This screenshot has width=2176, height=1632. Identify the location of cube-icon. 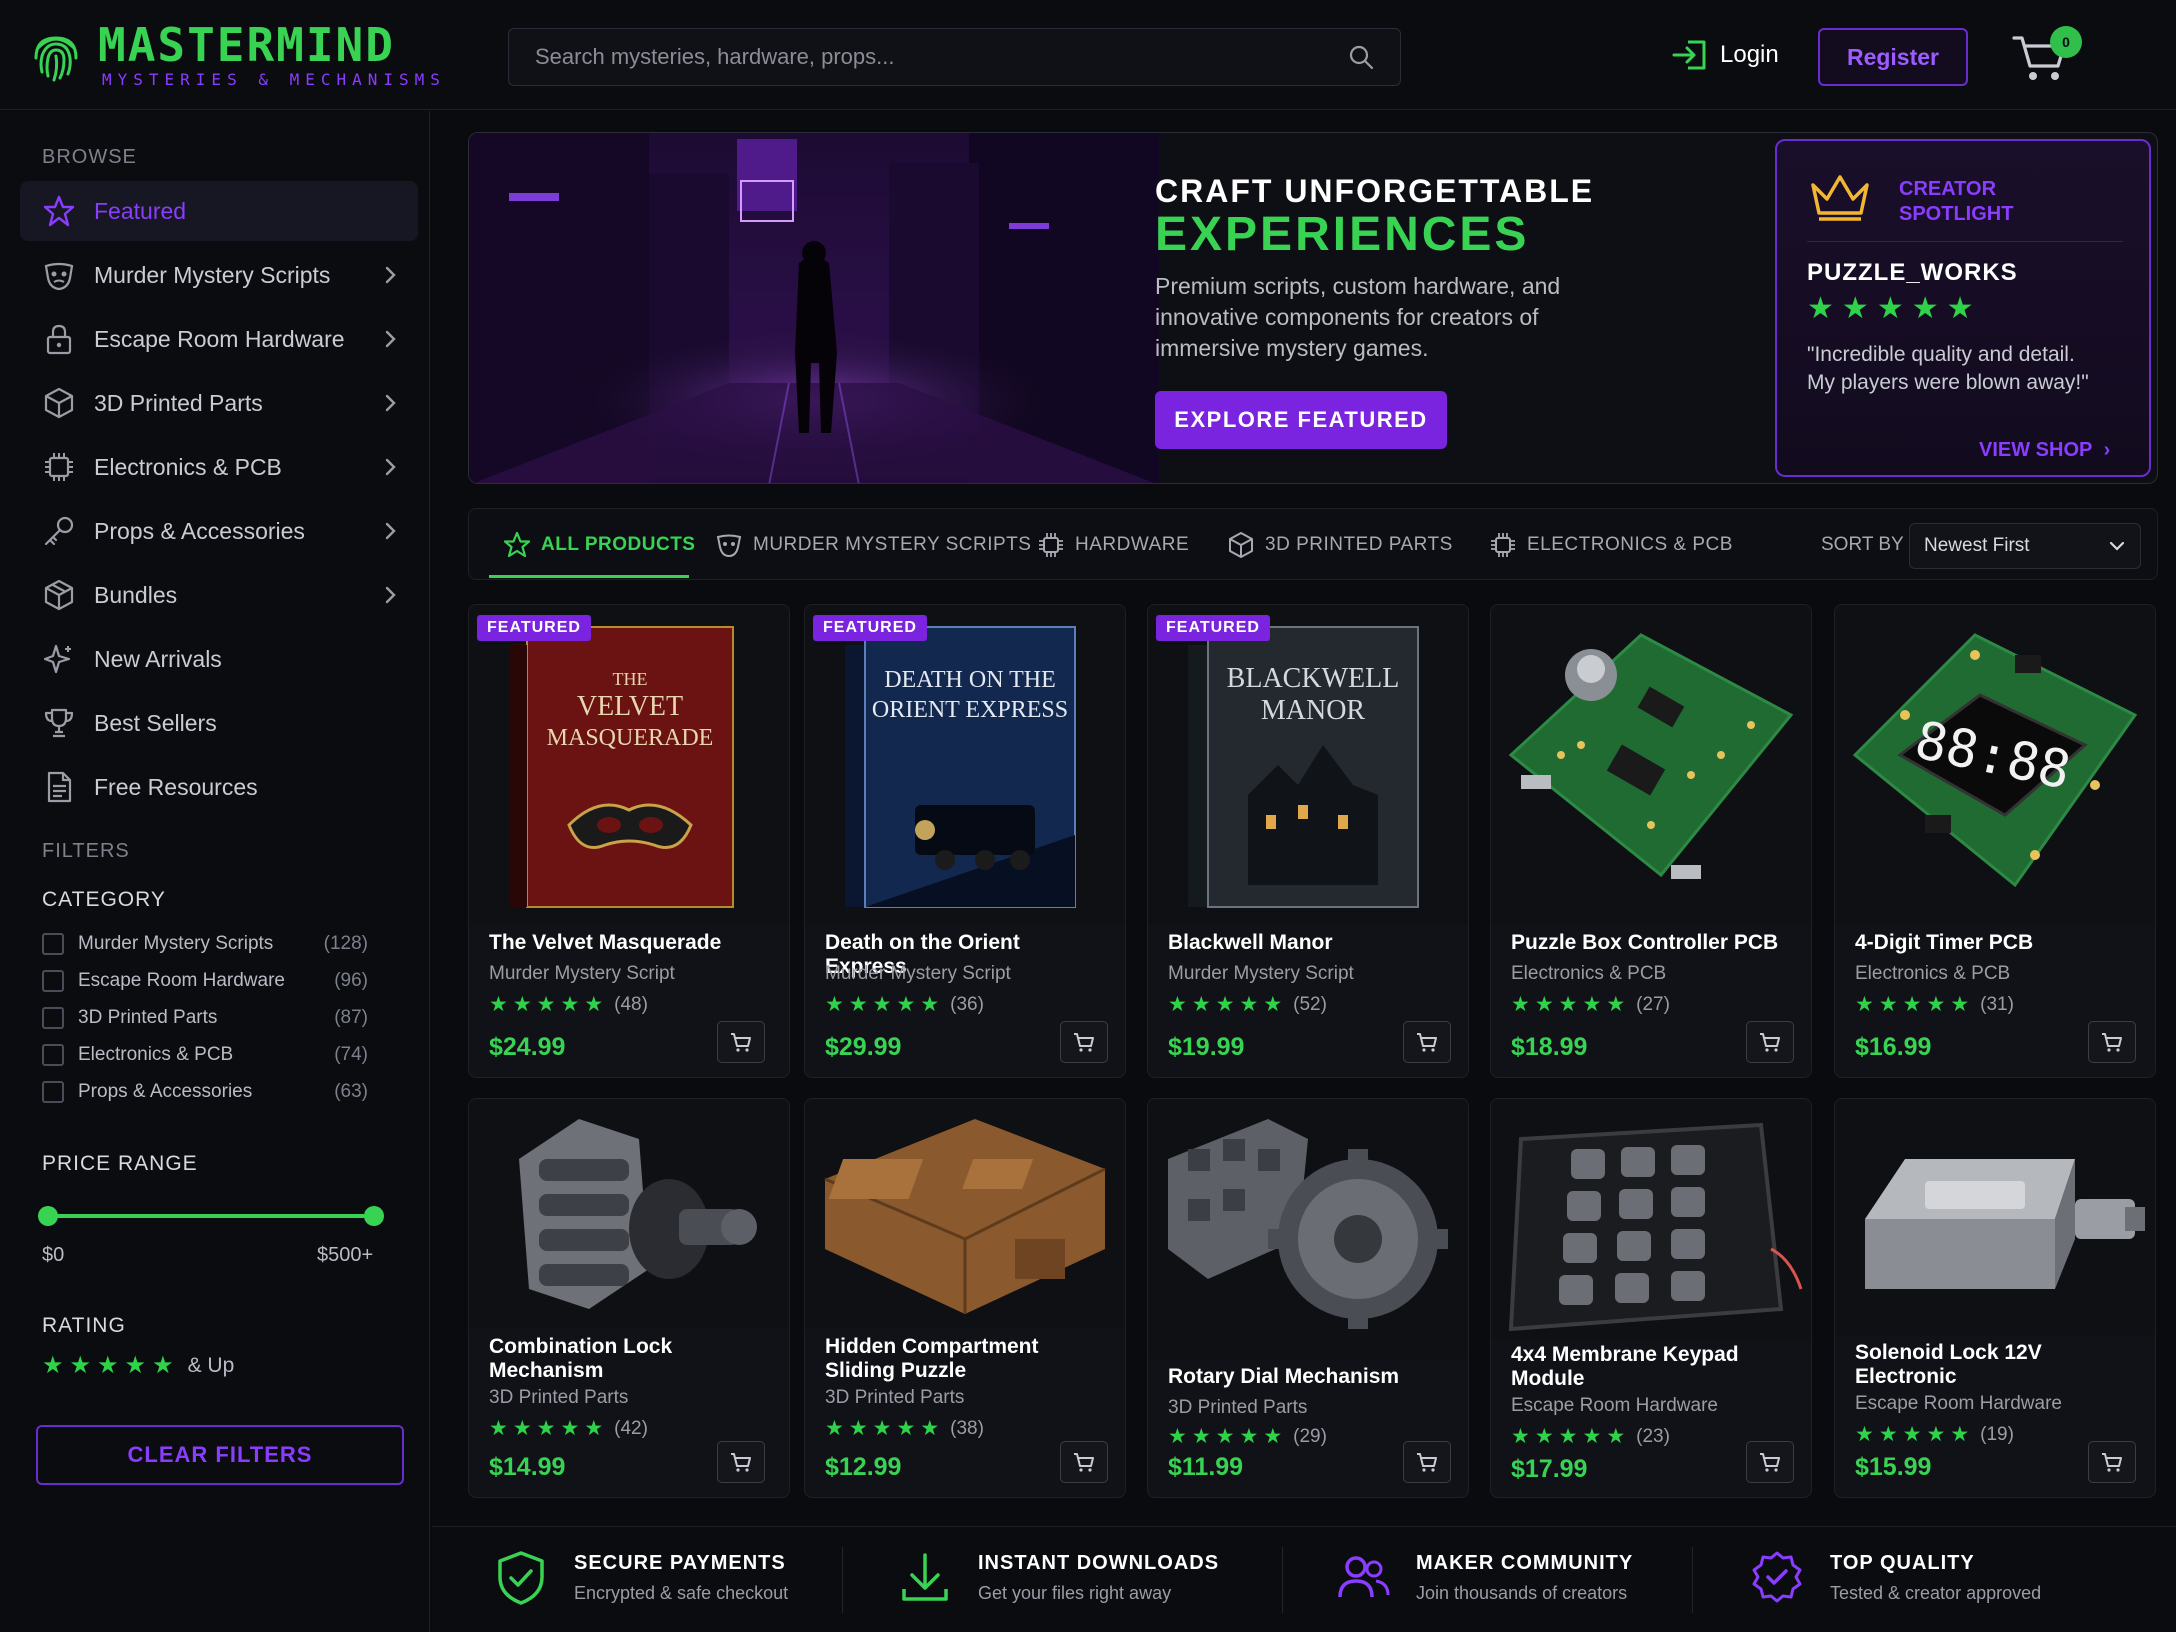
(1241, 545).